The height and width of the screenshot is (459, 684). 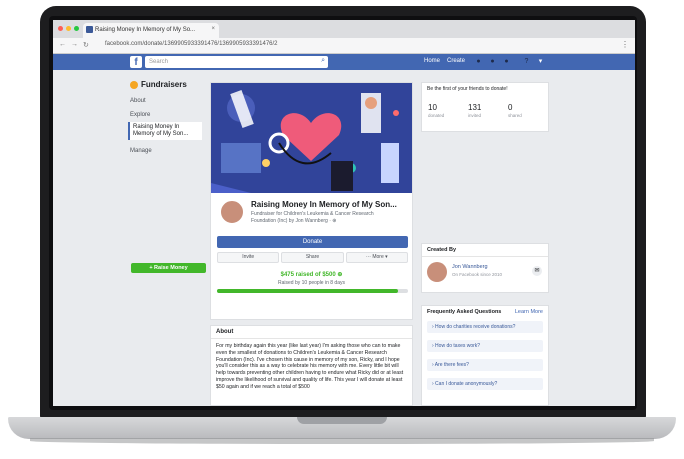 What do you see at coordinates (485, 346) in the screenshot?
I see `faq-item: › How do taxes work?` at bounding box center [485, 346].